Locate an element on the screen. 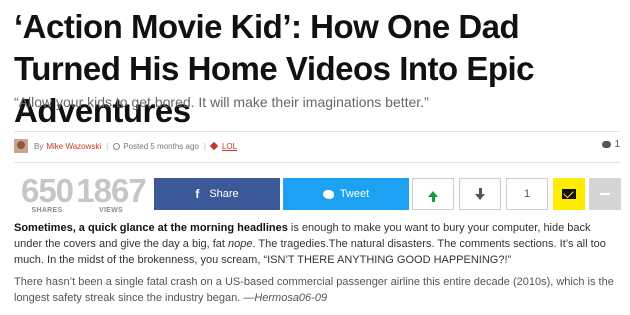  minus-icon is located at coordinates (605, 194).